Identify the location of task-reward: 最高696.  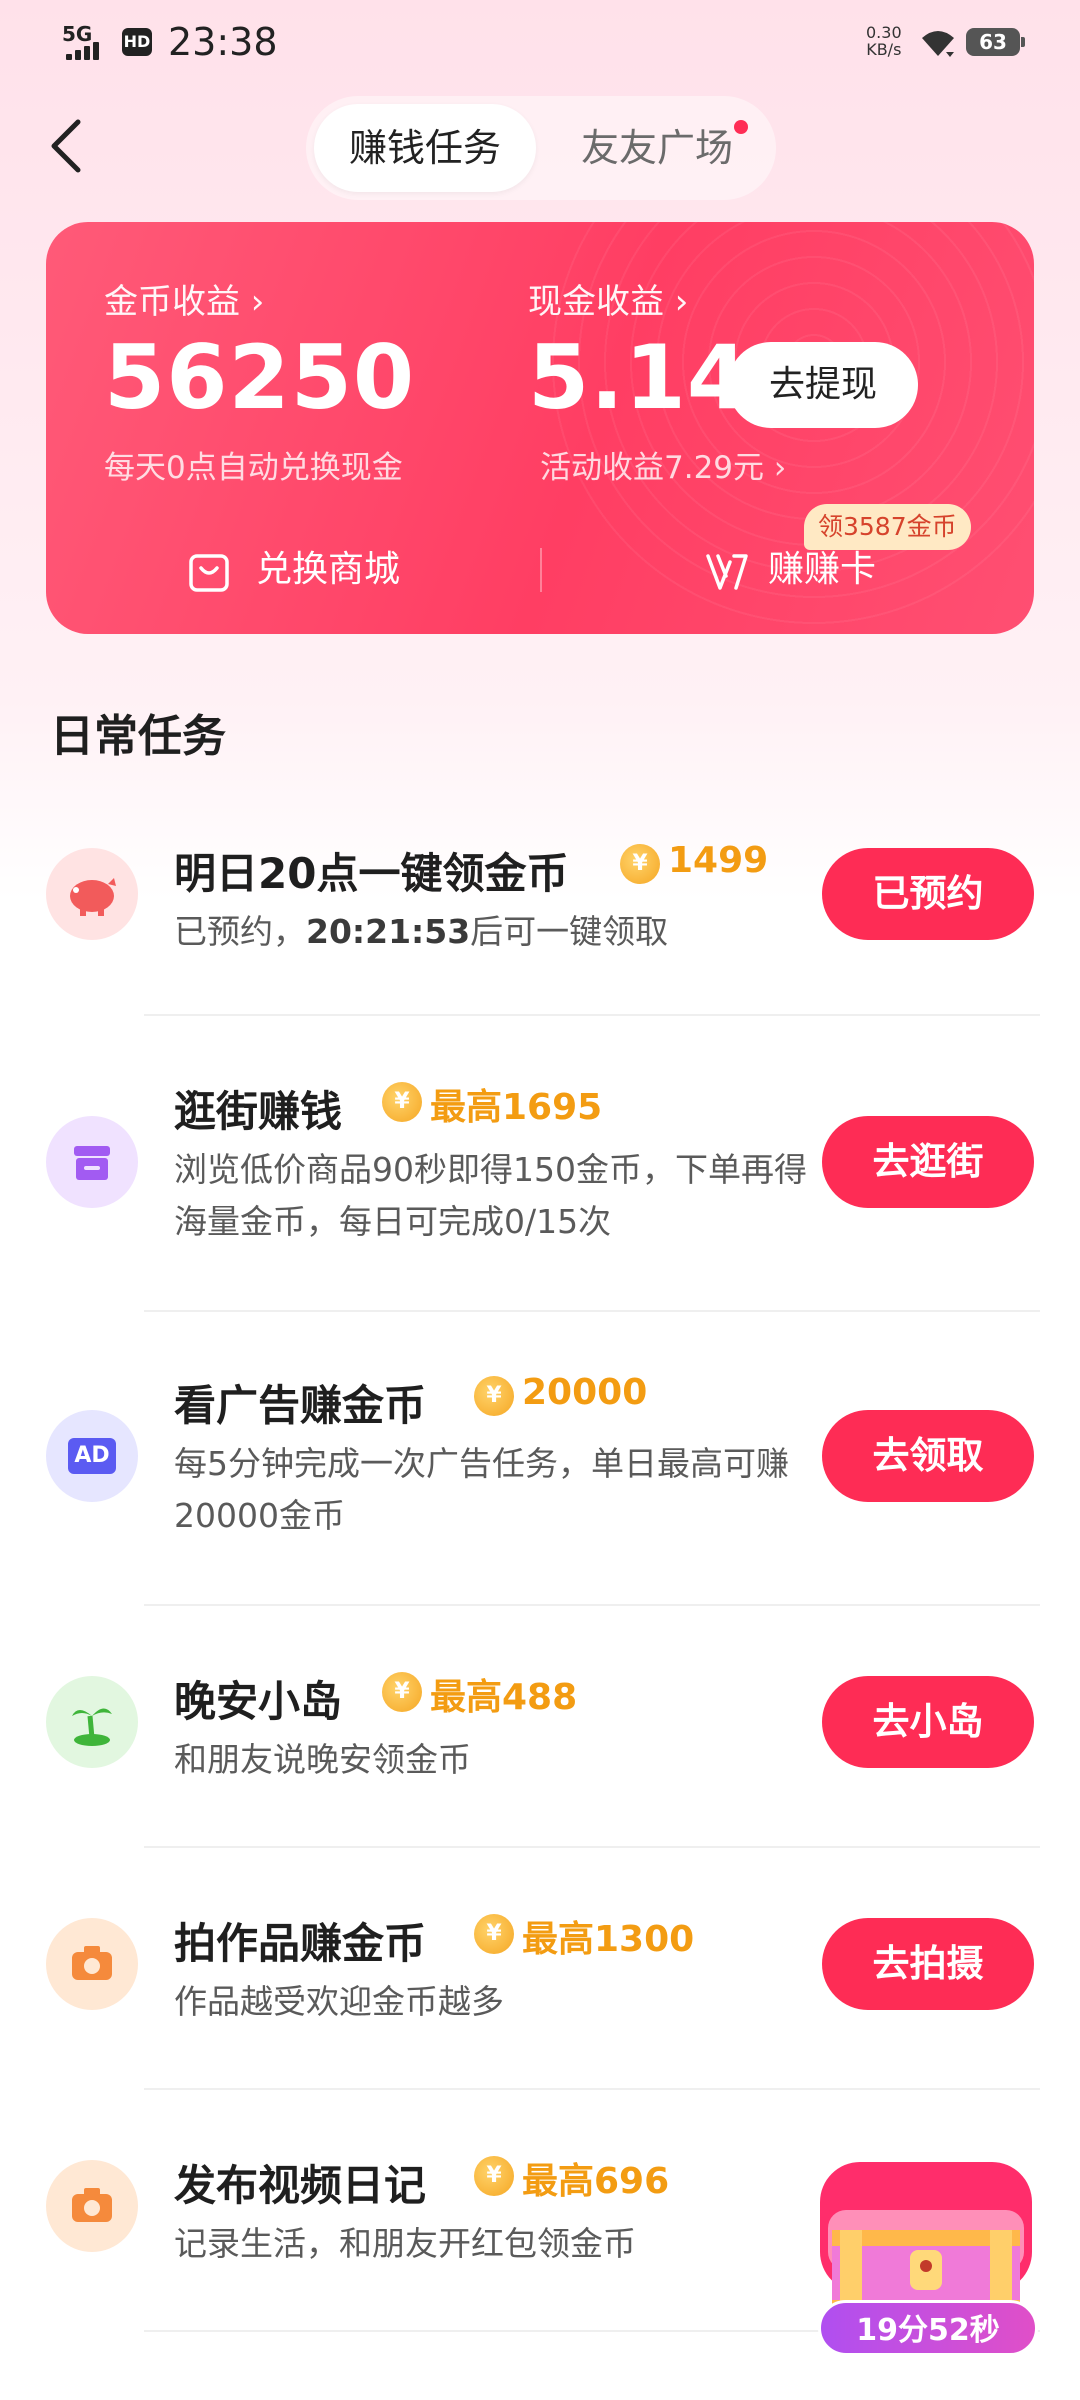
(596, 2181).